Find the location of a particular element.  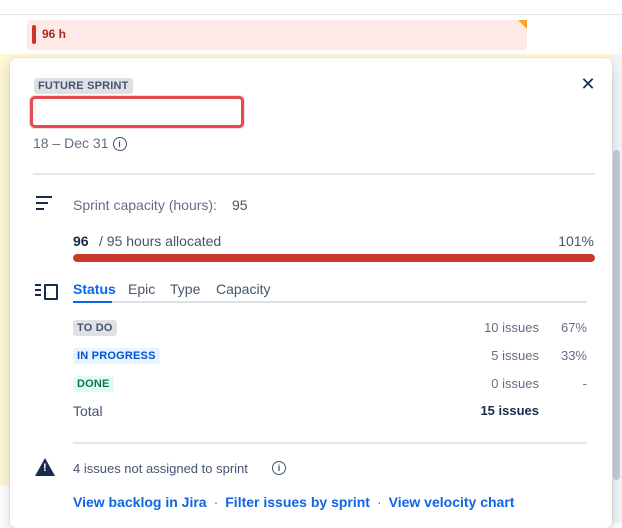

filter-issues-link: Filter issues by sprint is located at coordinates (297, 502).